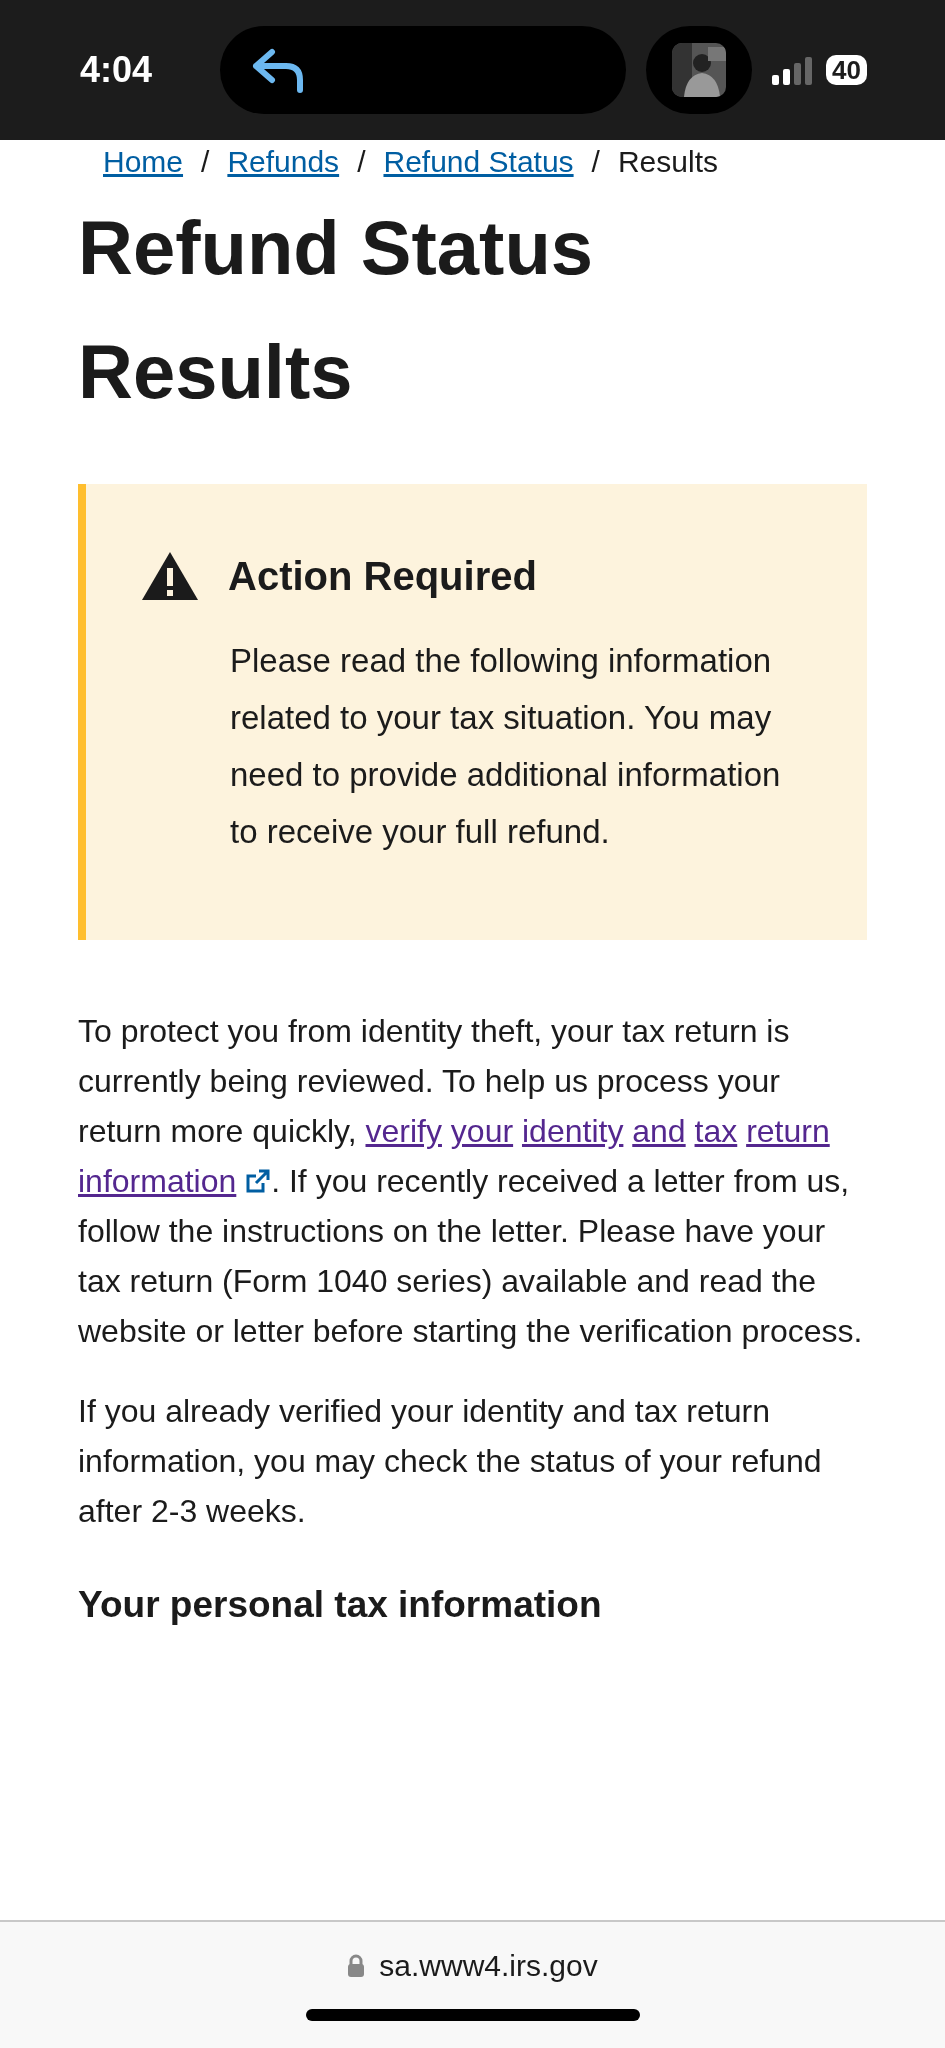 Image resolution: width=945 pixels, height=2048 pixels. I want to click on identity-verification-link: and, so click(659, 1131).